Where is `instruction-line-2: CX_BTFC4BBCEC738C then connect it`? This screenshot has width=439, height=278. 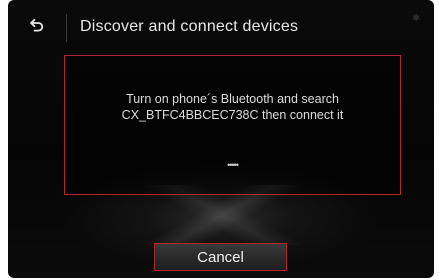 instruction-line-2: CX_BTFC4BBCEC738C then connect it is located at coordinates (232, 115).